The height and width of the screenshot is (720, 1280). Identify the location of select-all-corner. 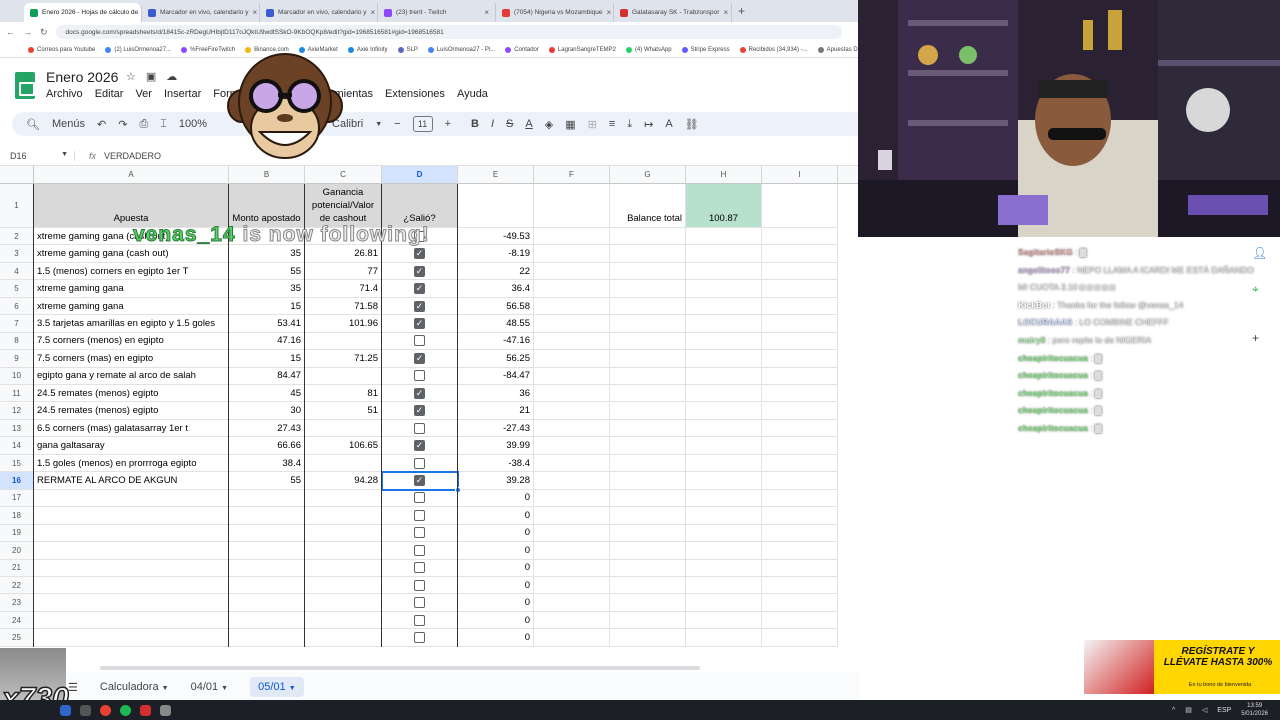
(17, 175).